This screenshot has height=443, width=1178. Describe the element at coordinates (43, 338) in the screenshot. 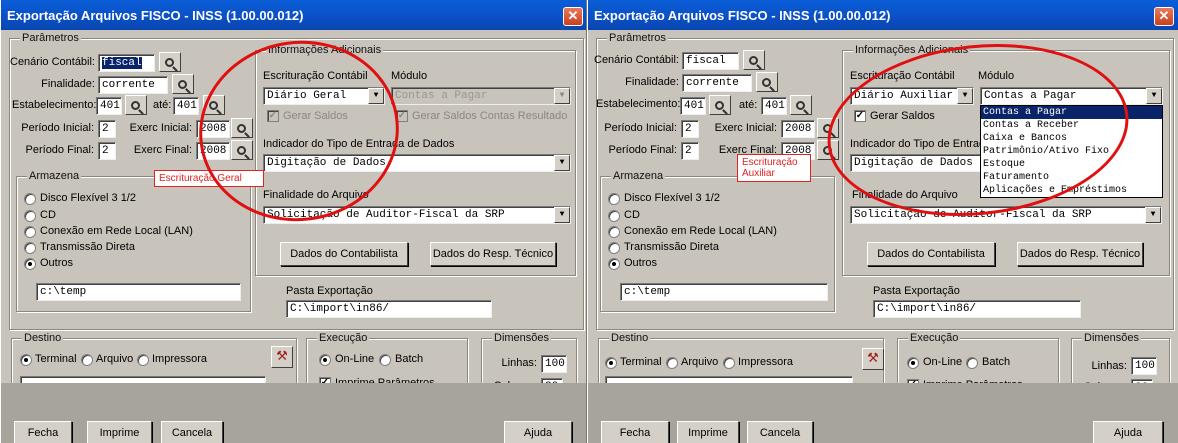

I see `destino-legend: Destino` at that location.